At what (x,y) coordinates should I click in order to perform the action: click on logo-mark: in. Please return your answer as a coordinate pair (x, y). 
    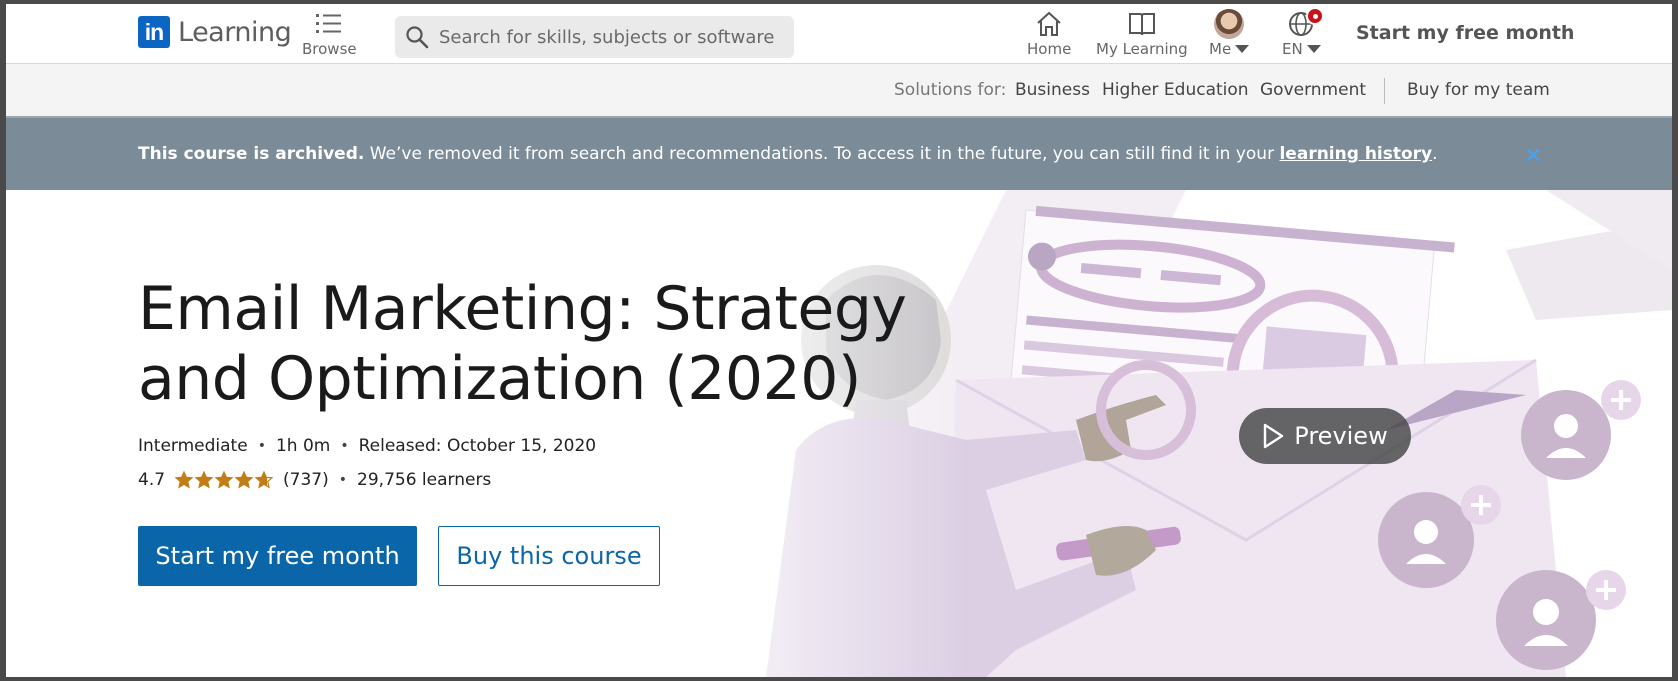
    Looking at the image, I should click on (154, 32).